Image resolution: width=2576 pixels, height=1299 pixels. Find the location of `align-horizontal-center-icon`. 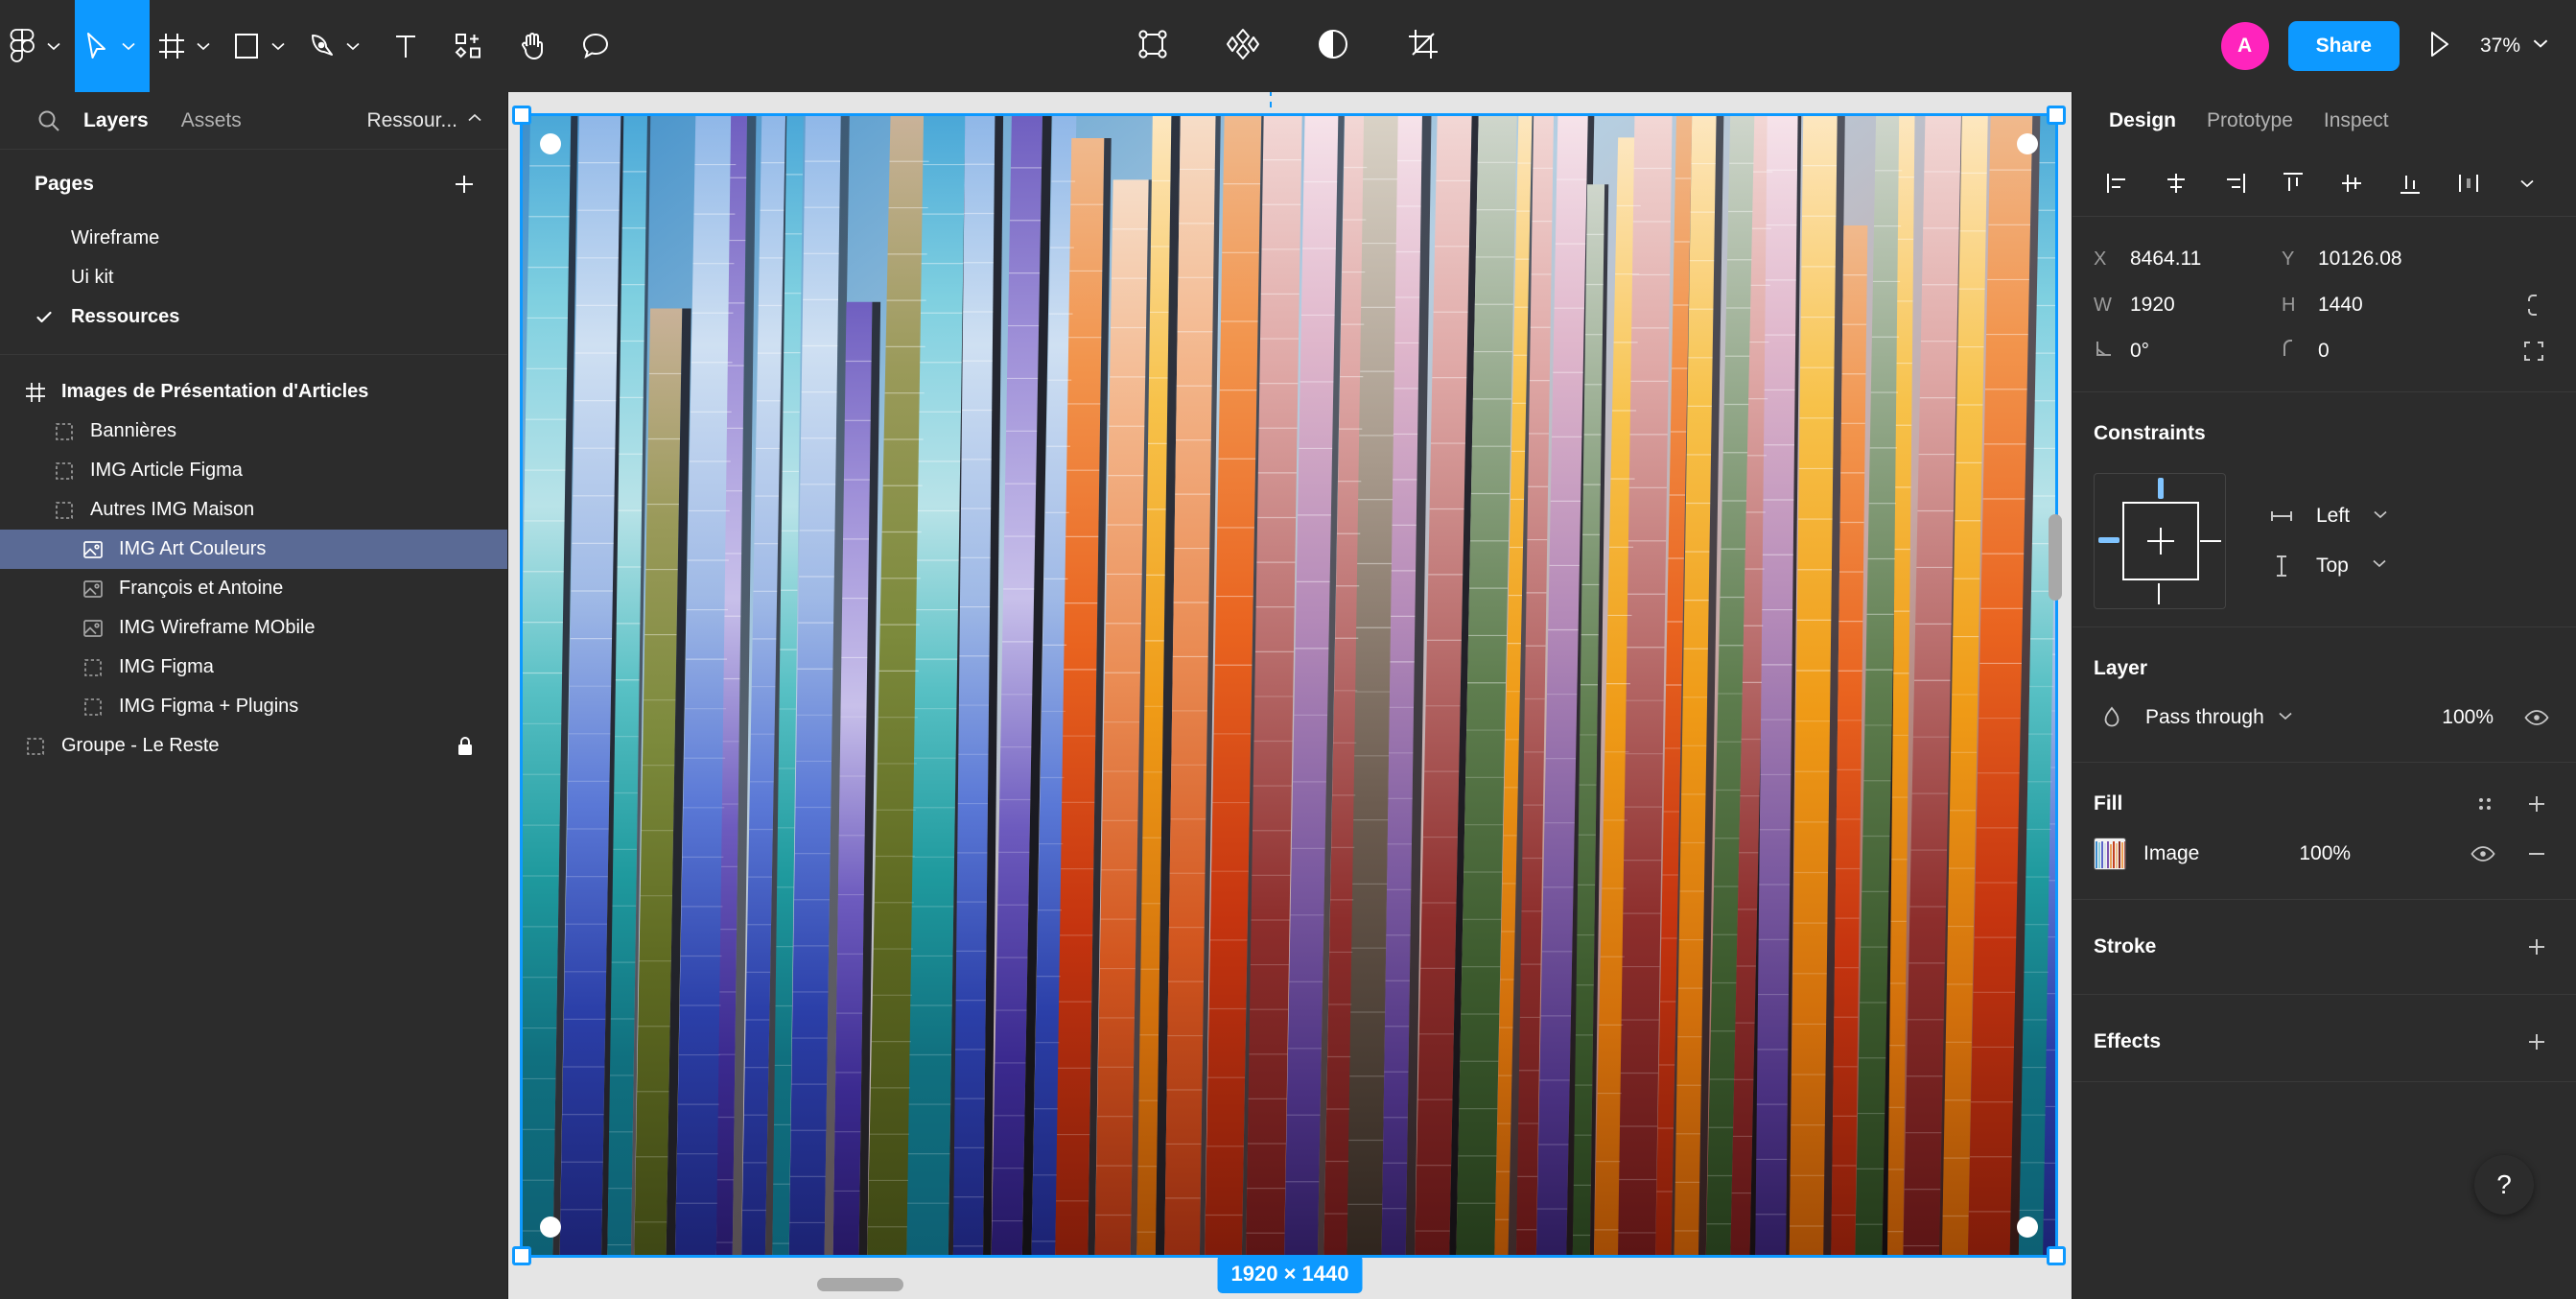

align-horizontal-center-icon is located at coordinates (2175, 183).